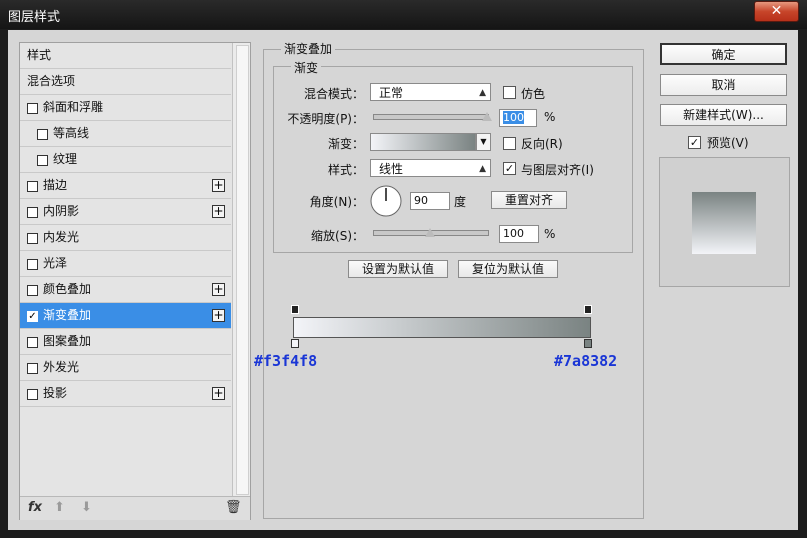 Image resolution: width=807 pixels, height=538 pixels. Describe the element at coordinates (776, 11) in the screenshot. I see `close-button: ✕` at that location.